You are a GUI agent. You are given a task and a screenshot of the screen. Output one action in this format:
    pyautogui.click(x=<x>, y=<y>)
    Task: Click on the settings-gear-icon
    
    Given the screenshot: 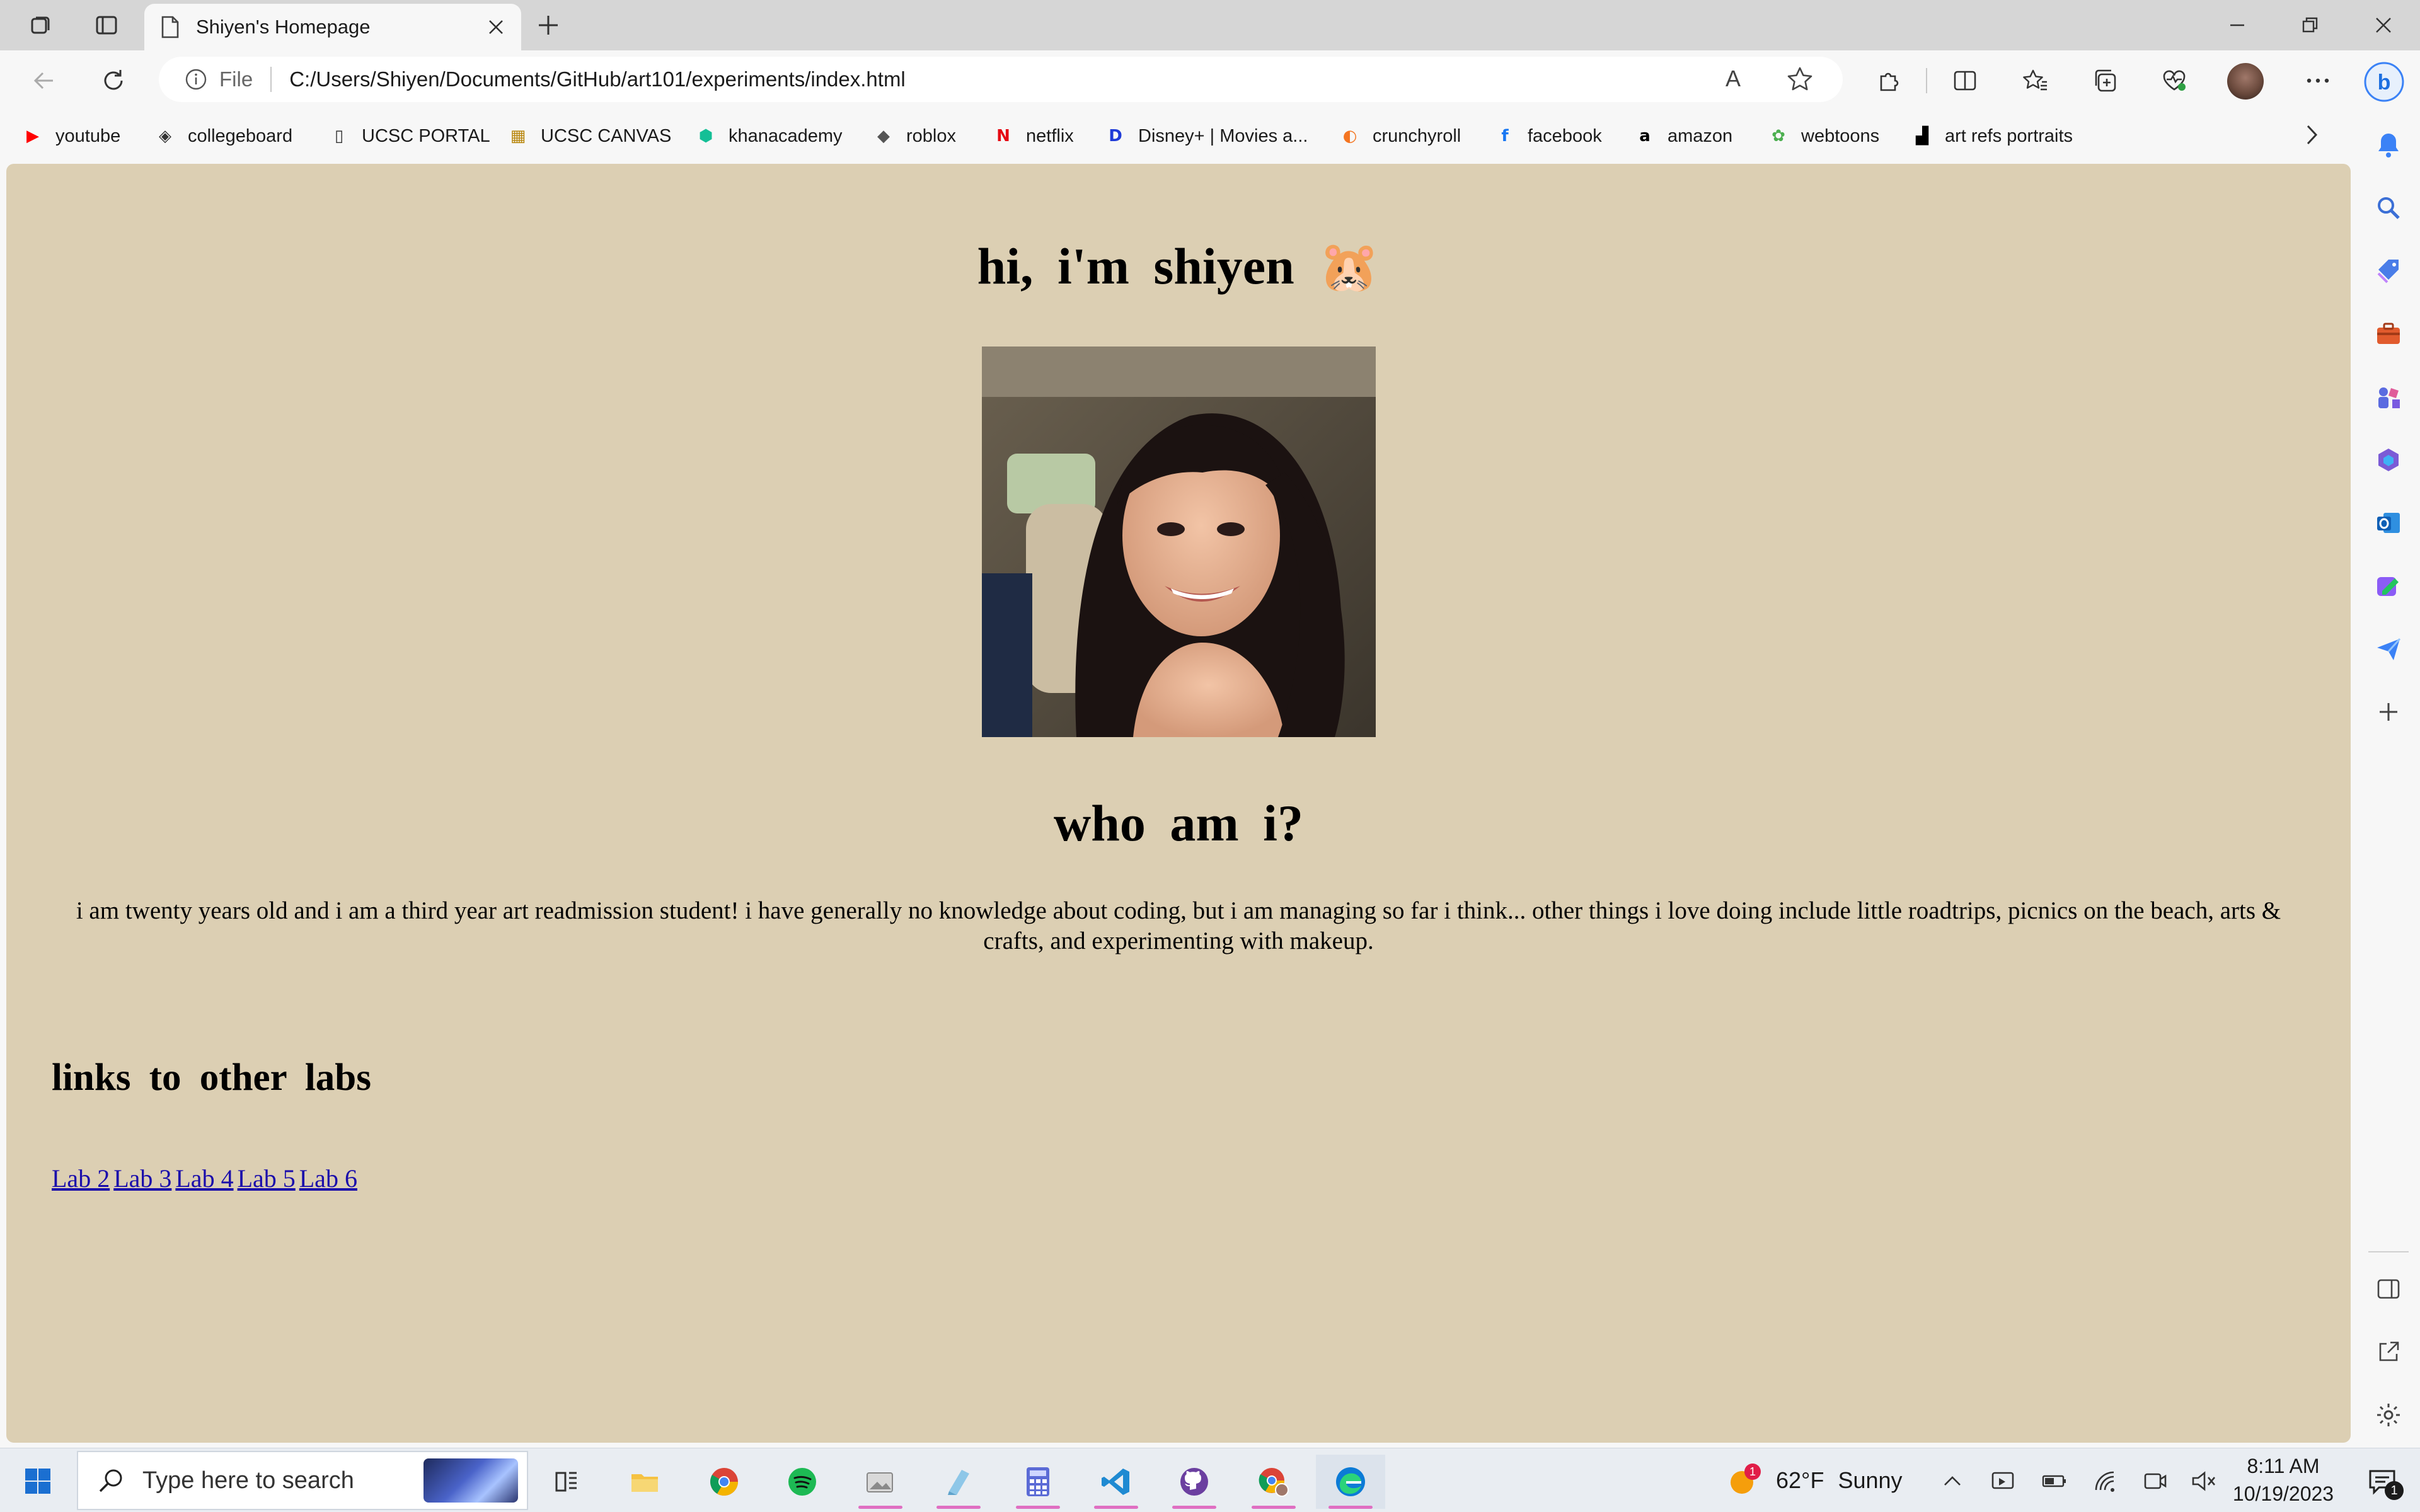 What is the action you would take?
    pyautogui.click(x=2389, y=1415)
    